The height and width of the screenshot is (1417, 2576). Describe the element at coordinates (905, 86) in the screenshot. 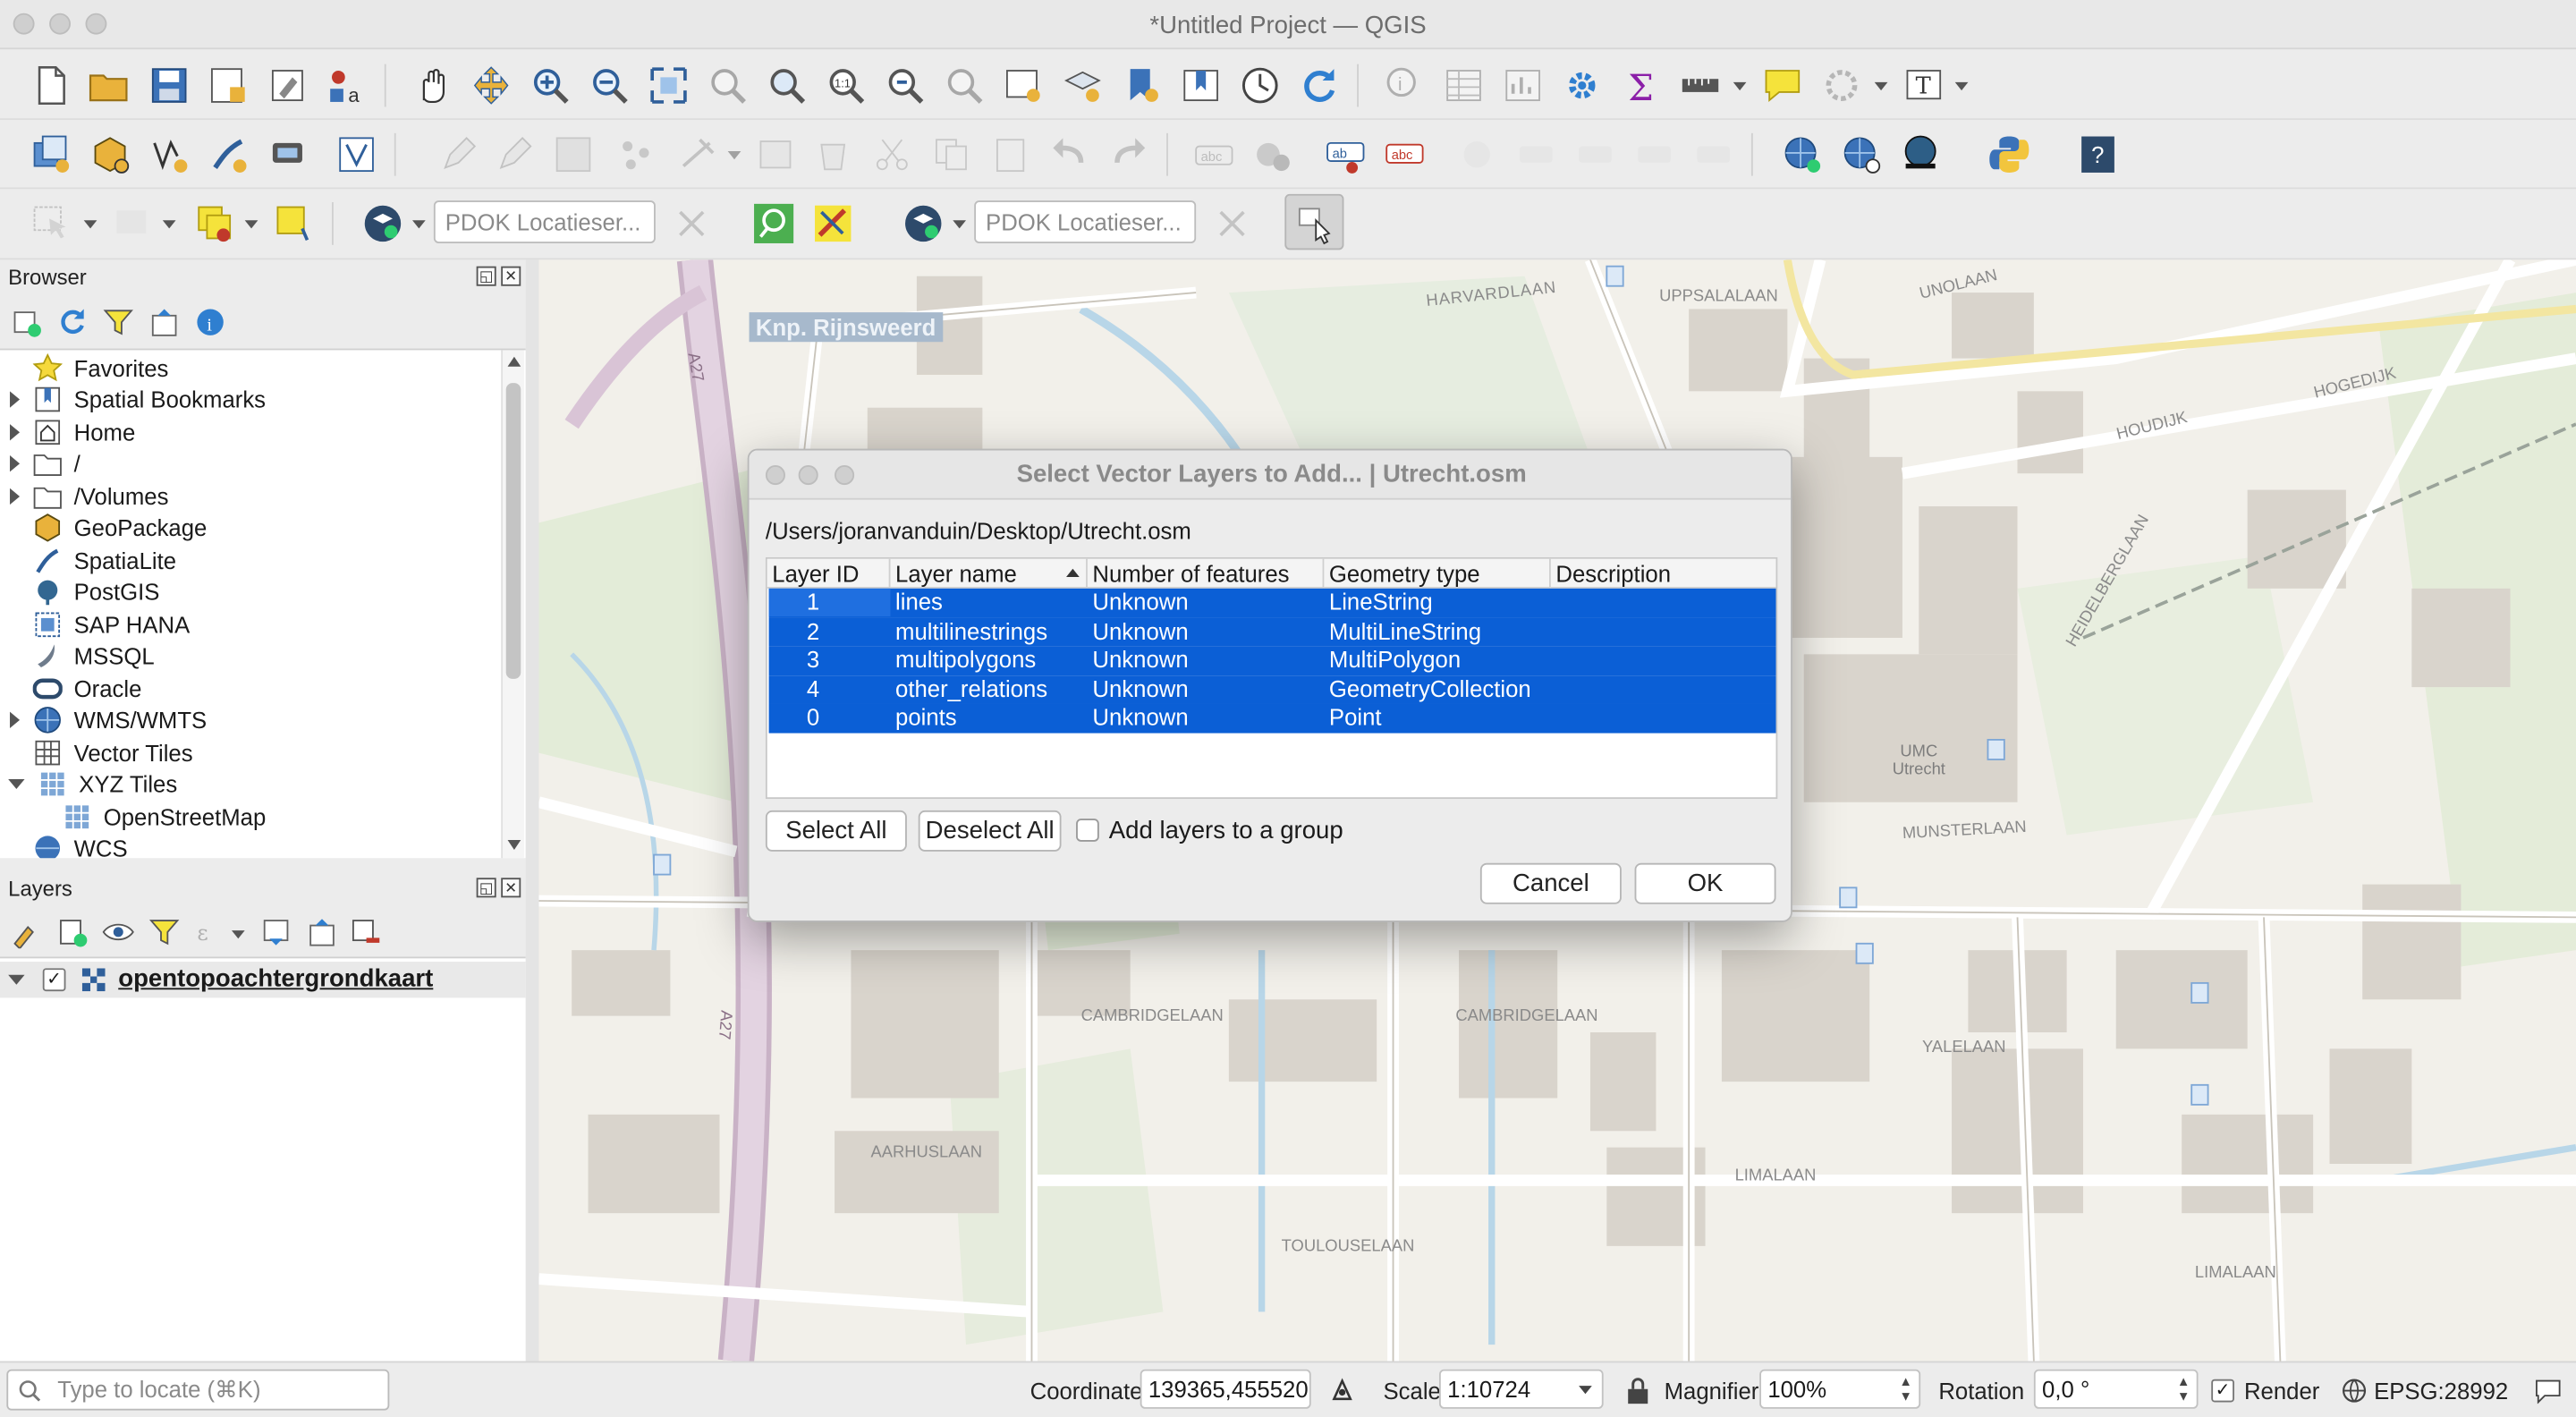

I see `zoom-last-icon` at that location.